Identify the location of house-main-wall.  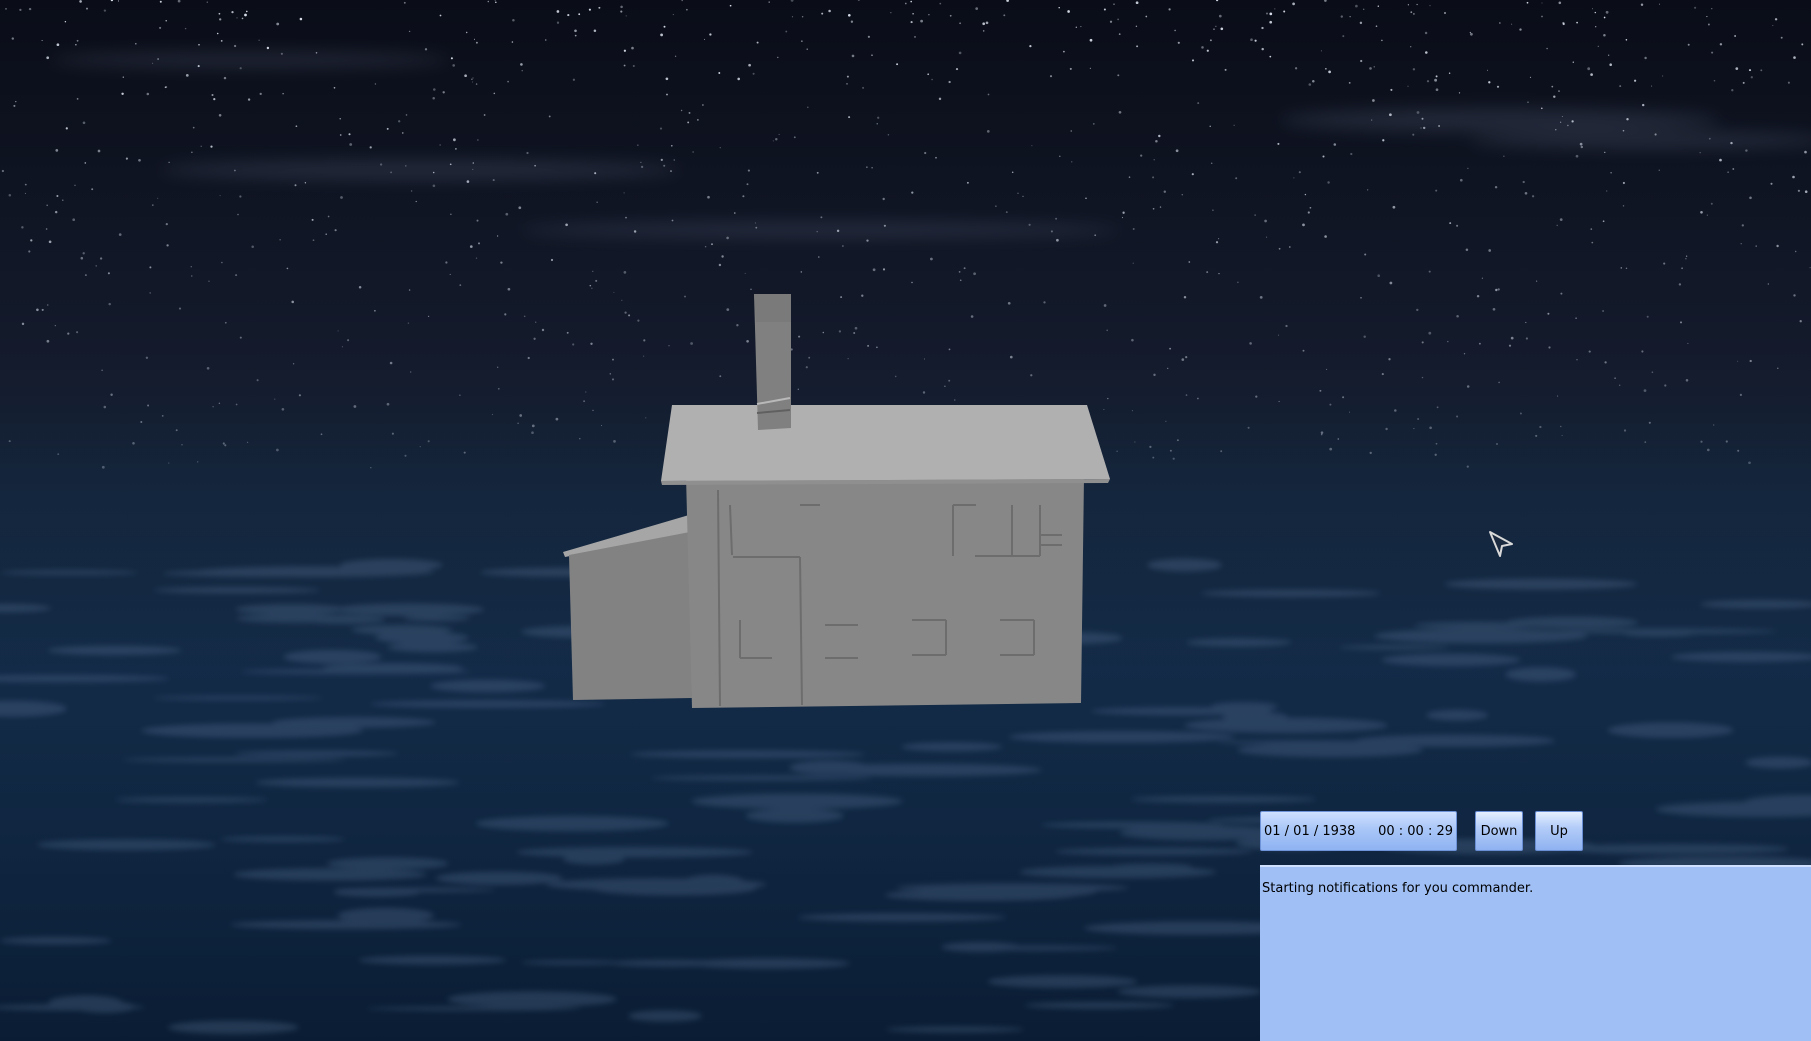
(885, 592).